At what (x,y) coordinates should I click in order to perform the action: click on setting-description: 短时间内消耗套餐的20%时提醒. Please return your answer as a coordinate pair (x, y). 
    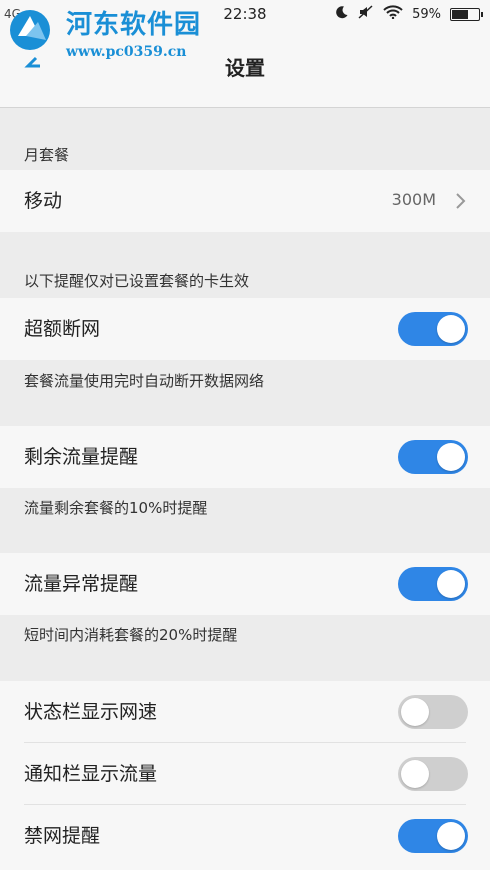
    Looking at the image, I should click on (131, 635).